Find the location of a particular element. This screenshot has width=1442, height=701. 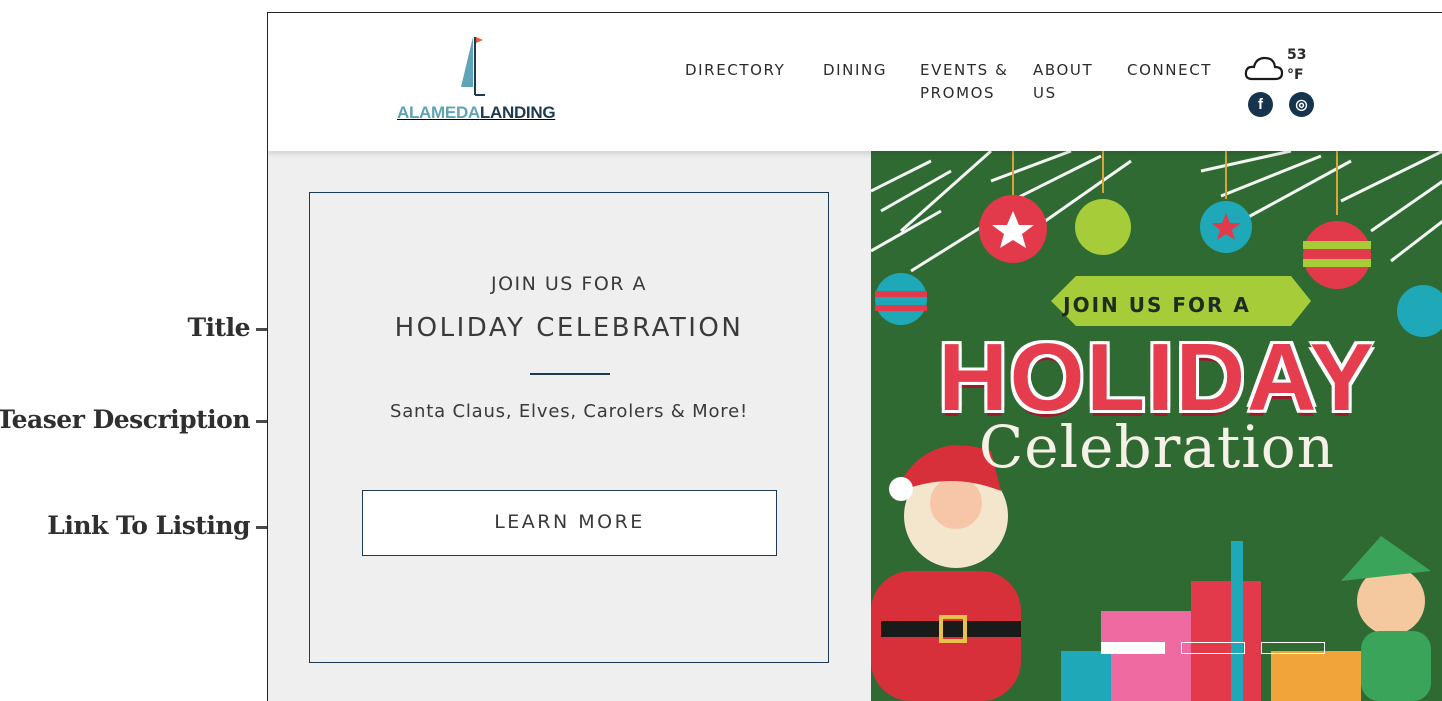

annotation-link: Link To Listing is located at coordinates (148, 525).